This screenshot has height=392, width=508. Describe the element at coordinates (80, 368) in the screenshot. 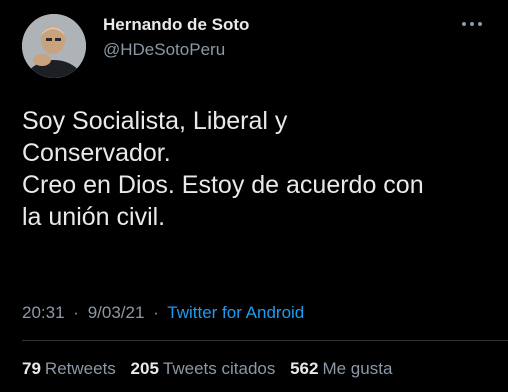

I see `retweets-label: Retweets` at that location.